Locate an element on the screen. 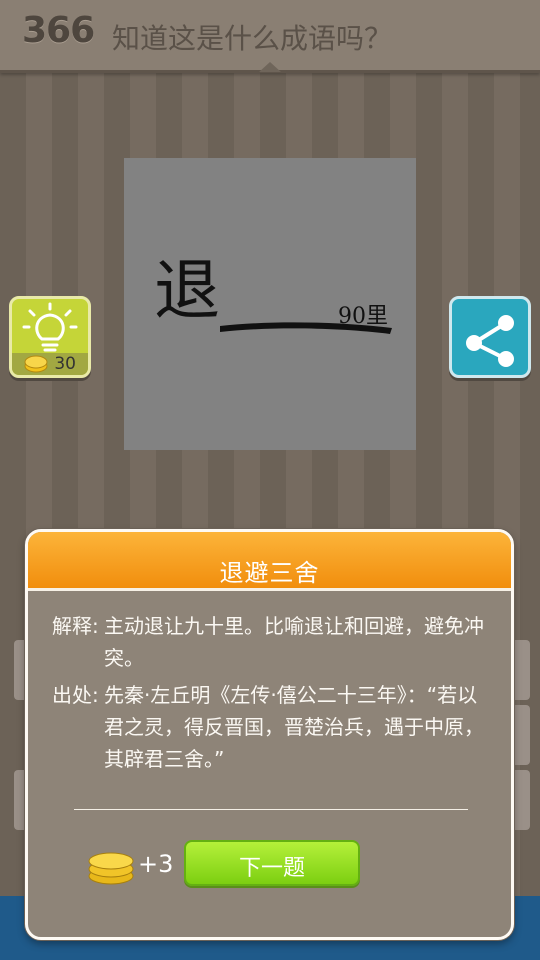 This screenshot has height=960, width=540. reward-amount: +3 is located at coordinates (156, 864).